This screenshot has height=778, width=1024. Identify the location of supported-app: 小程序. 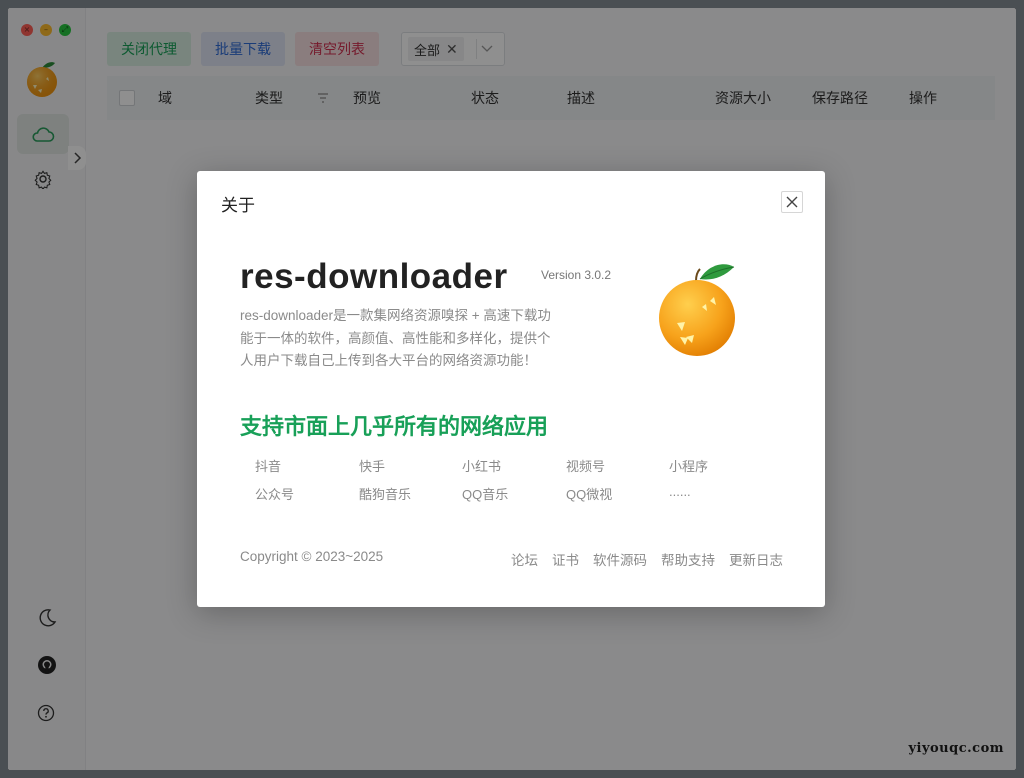
(688, 465).